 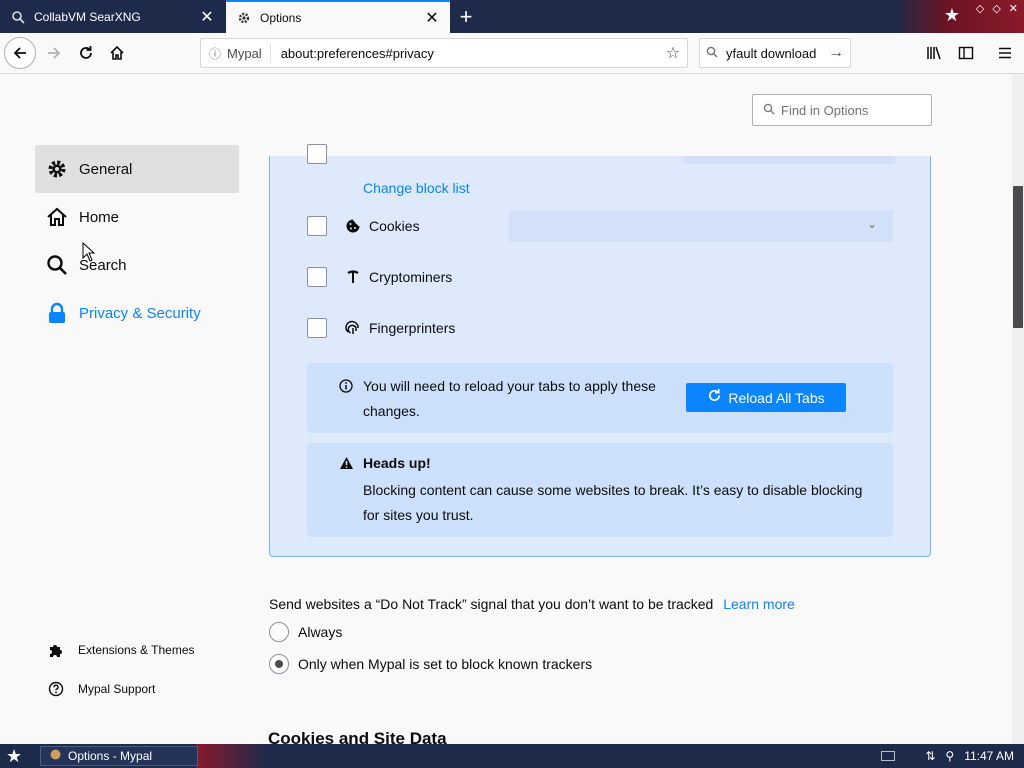 I want to click on url-text: about:preferences#privacy, so click(x=465, y=53).